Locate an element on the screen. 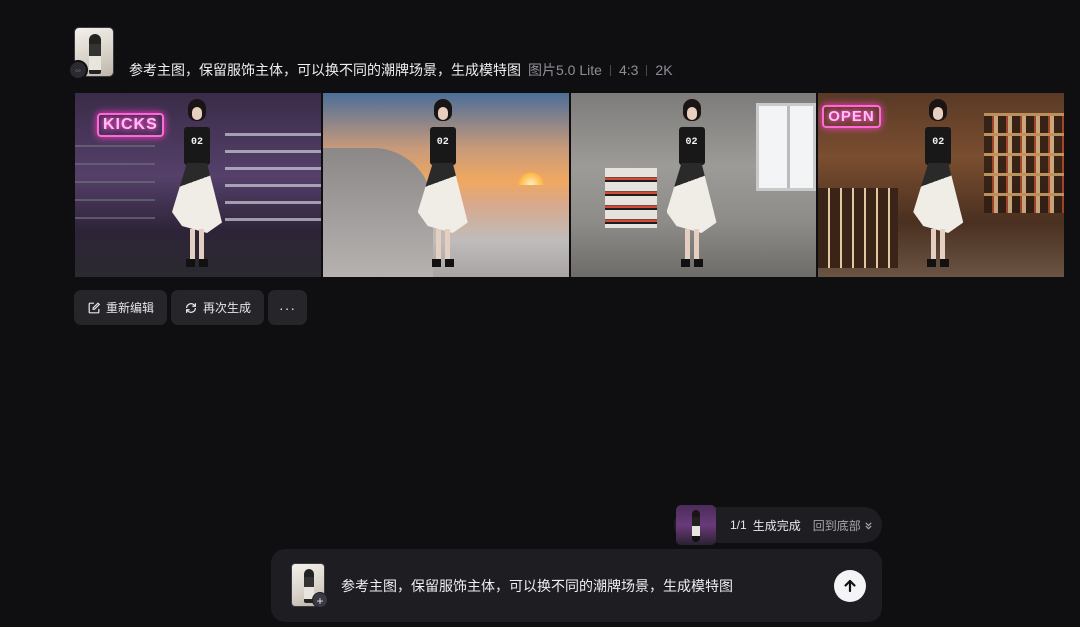  regenerate-label: 再次生成 is located at coordinates (227, 308).